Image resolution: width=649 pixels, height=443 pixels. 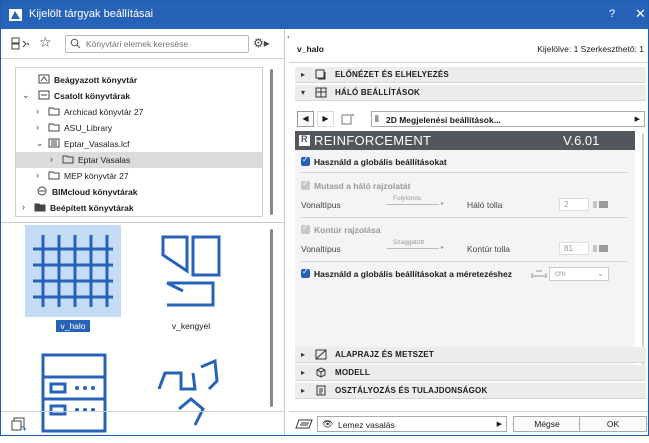 What do you see at coordinates (574, 204) in the screenshot?
I see `mesh-pen-field: 2` at bounding box center [574, 204].